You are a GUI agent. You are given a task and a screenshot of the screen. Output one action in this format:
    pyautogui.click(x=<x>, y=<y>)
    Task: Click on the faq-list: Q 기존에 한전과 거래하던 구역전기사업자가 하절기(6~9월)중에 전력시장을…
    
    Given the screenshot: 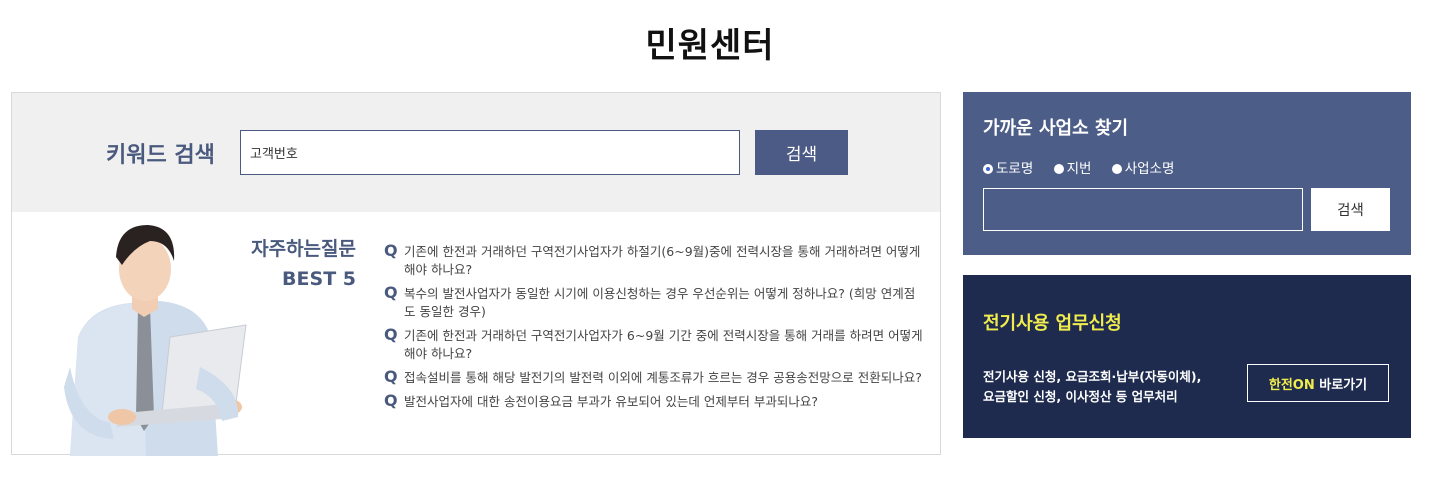 What is the action you would take?
    pyautogui.click(x=654, y=329)
    